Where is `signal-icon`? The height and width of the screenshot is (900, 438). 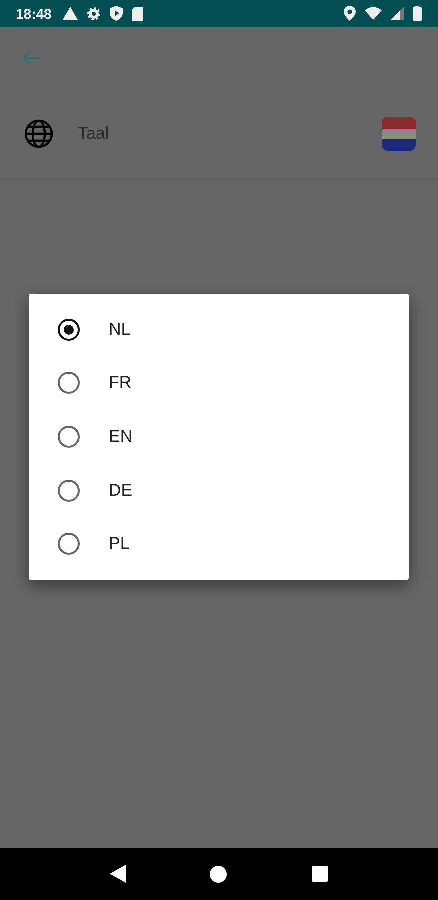 signal-icon is located at coordinates (397, 13).